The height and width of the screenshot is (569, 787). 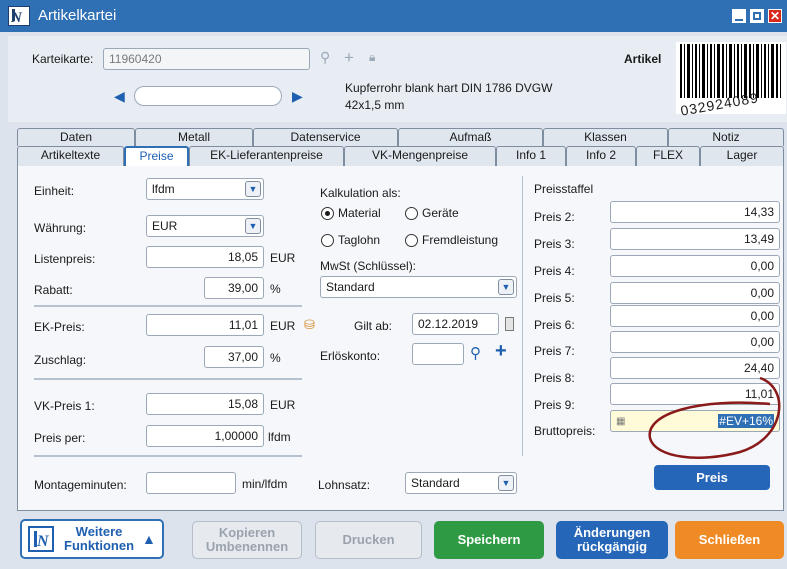 What do you see at coordinates (63, 59) in the screenshot?
I see `karteikarte-label: Karteikarte:` at bounding box center [63, 59].